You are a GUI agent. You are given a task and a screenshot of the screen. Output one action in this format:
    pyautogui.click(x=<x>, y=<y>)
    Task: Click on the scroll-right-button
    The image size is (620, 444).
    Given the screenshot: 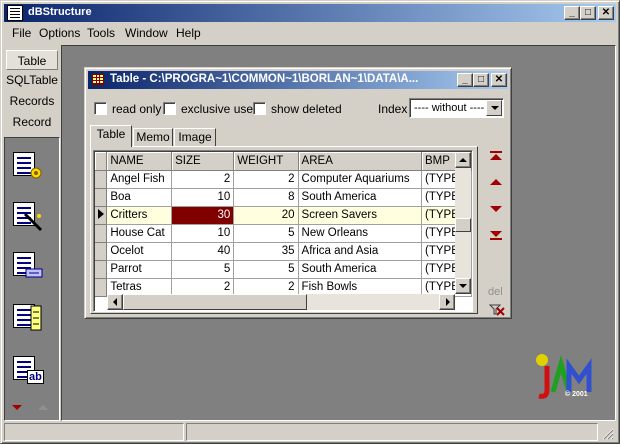 What is the action you would take?
    pyautogui.click(x=447, y=302)
    